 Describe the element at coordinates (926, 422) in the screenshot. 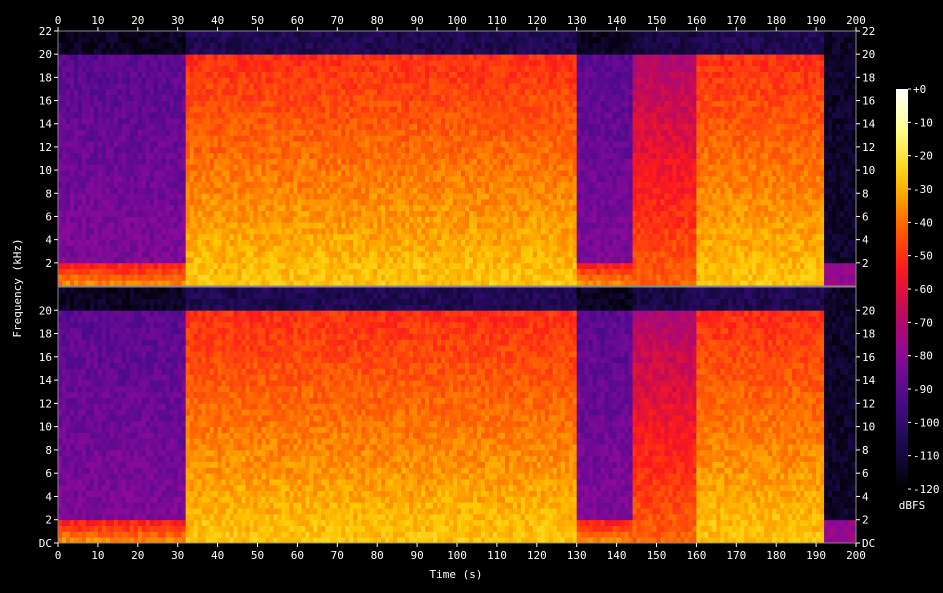

I see `colorbar-tick-label: -100` at that location.